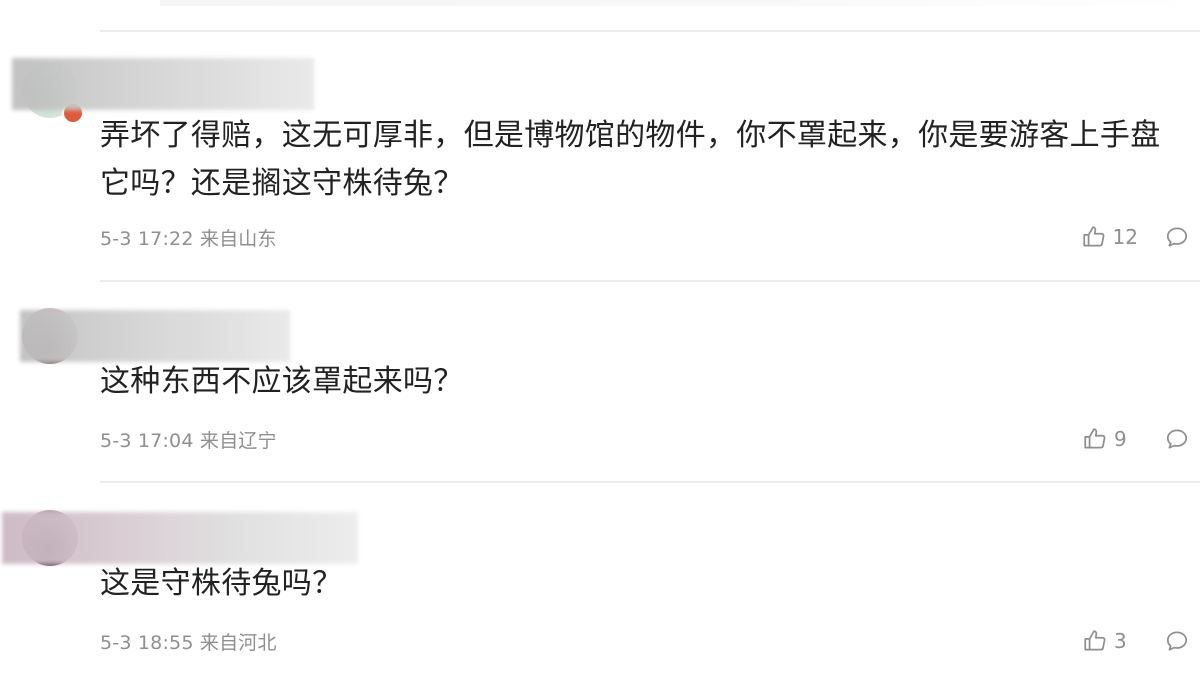 The height and width of the screenshot is (675, 1200). I want to click on comment-actions: 12, so click(1135, 237).